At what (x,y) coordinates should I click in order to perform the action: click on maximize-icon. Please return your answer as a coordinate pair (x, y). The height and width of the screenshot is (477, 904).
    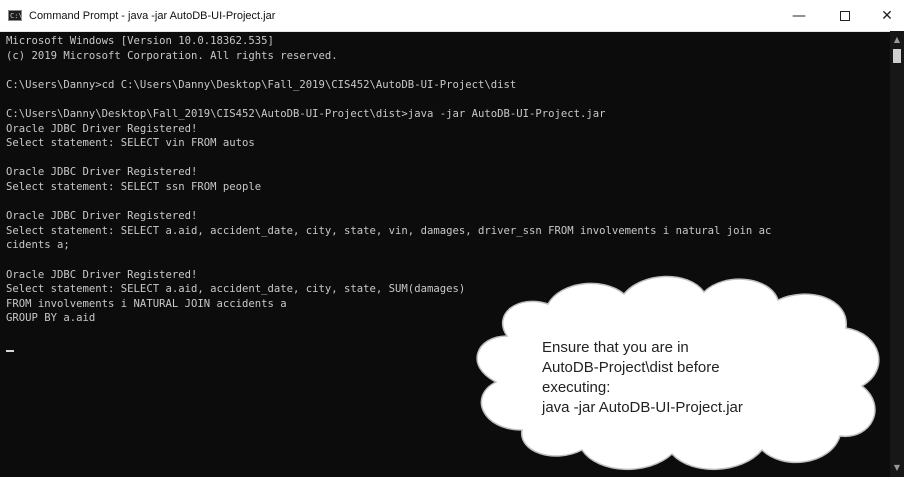
    Looking at the image, I should click on (845, 15).